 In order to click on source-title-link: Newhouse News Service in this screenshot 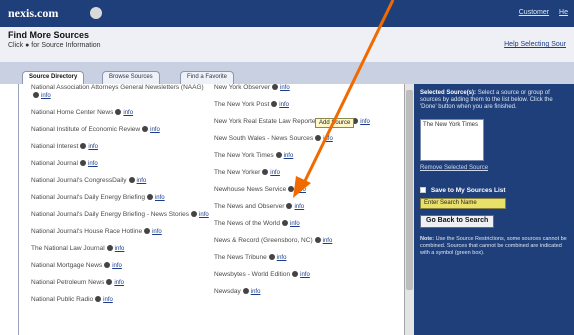, I will do `click(250, 189)`.